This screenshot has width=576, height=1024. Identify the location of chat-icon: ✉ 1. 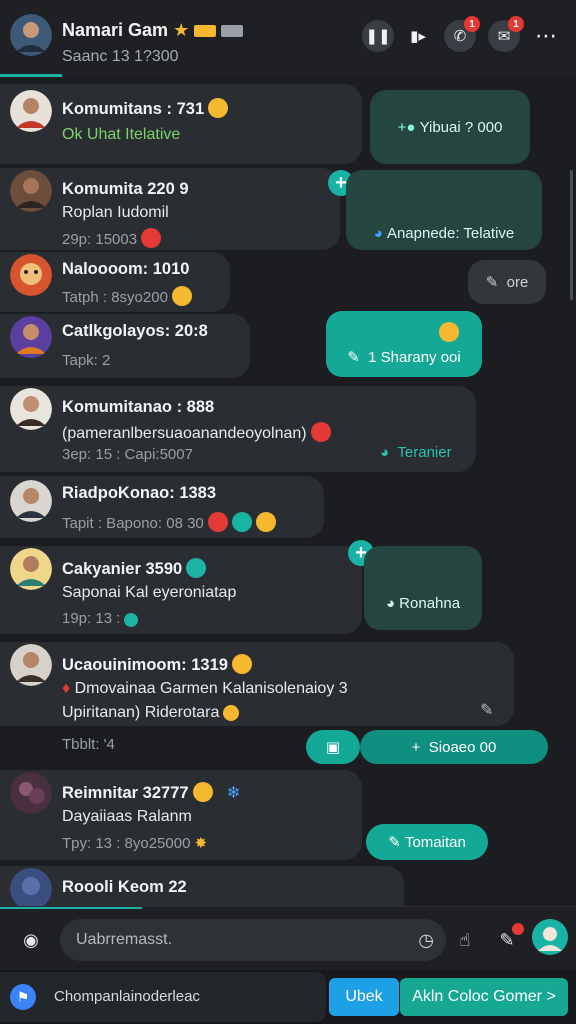
(506, 34).